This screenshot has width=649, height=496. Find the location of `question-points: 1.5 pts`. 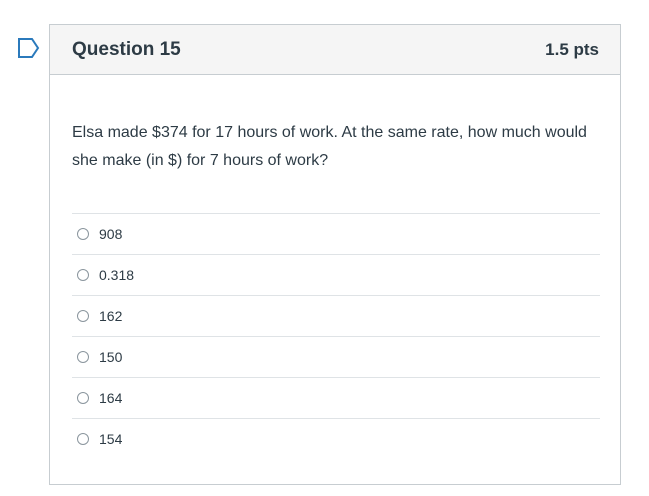

question-points: 1.5 pts is located at coordinates (572, 49).